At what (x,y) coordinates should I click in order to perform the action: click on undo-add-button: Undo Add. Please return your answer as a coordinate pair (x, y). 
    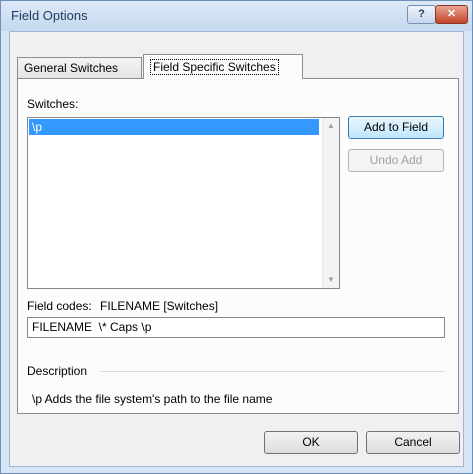
    Looking at the image, I should click on (396, 160).